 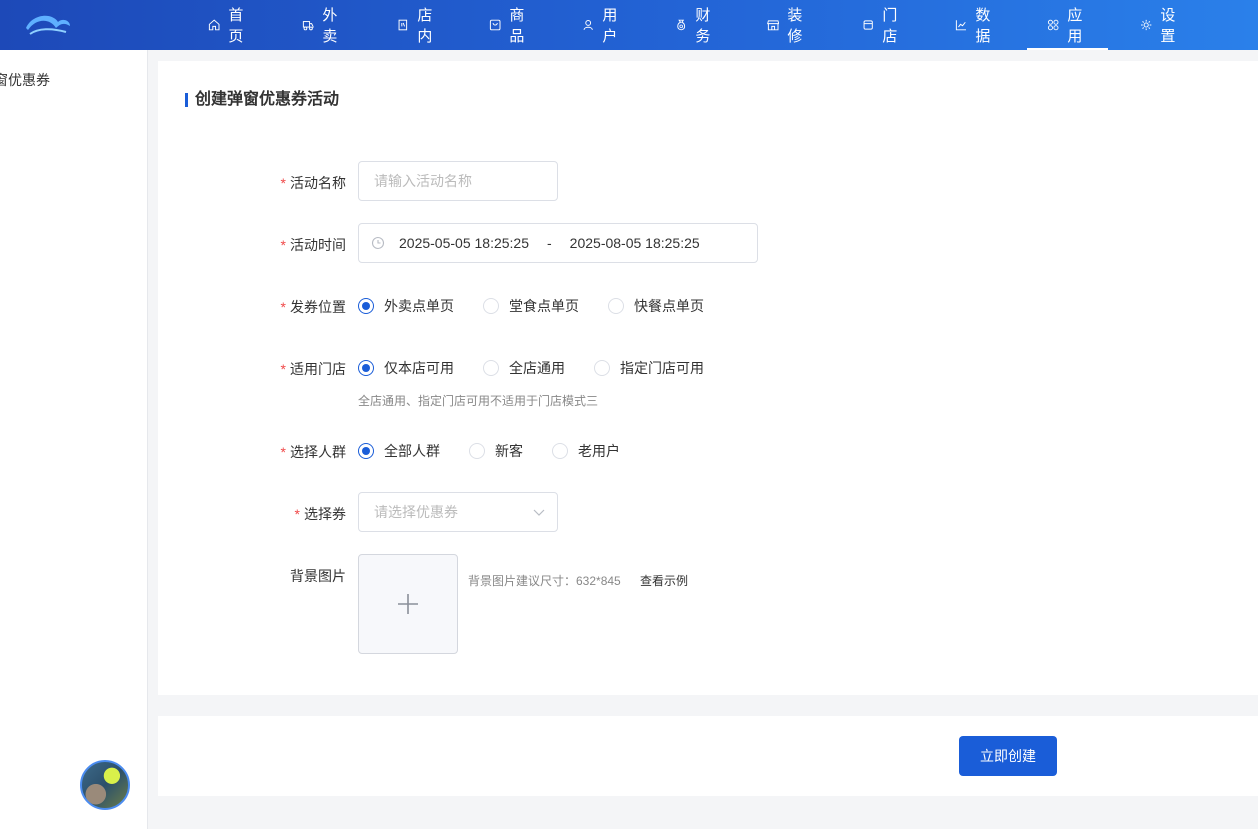 I want to click on nav-store: 门店, so click(x=882, y=25).